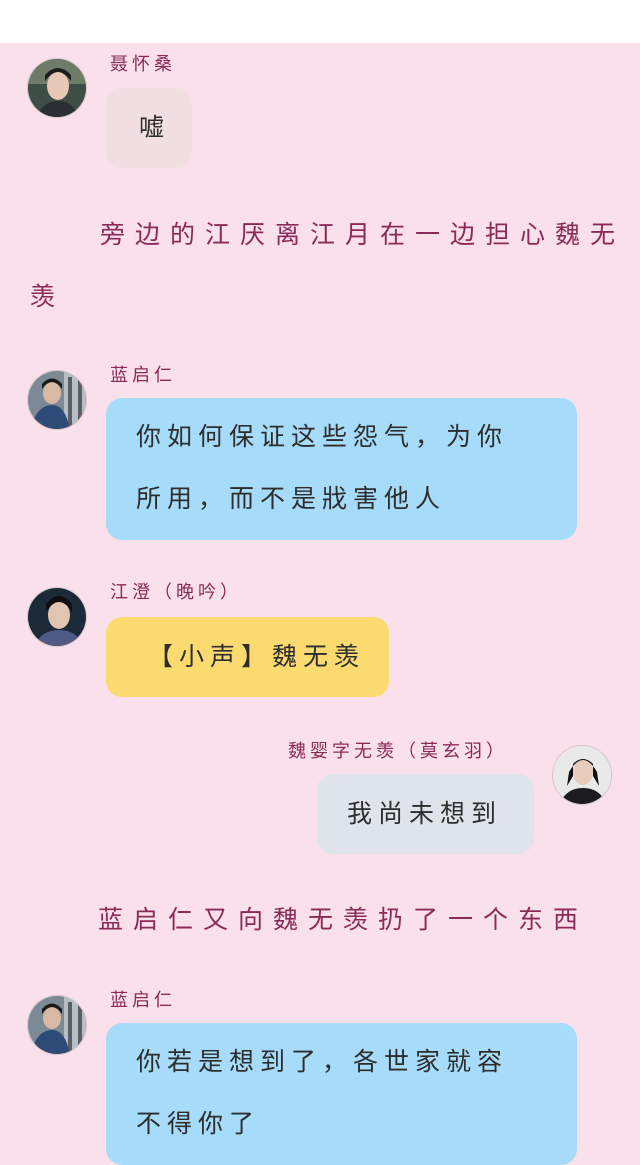  I want to click on avatar-jiang-cheng, so click(57, 617).